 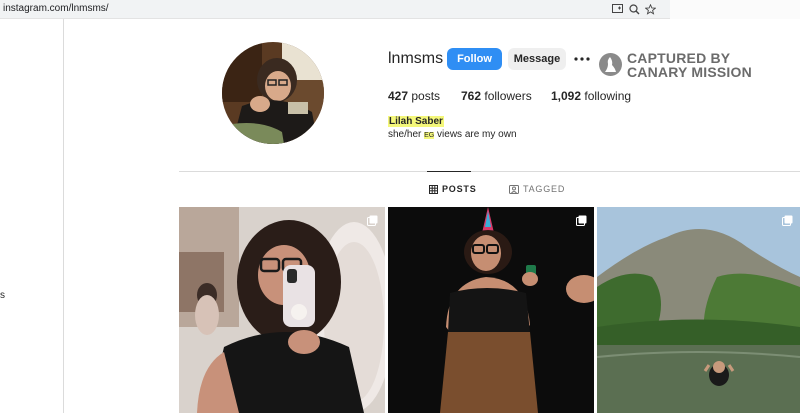 What do you see at coordinates (689, 72) in the screenshot?
I see `watermark-line-2: CANARY MISSION` at bounding box center [689, 72].